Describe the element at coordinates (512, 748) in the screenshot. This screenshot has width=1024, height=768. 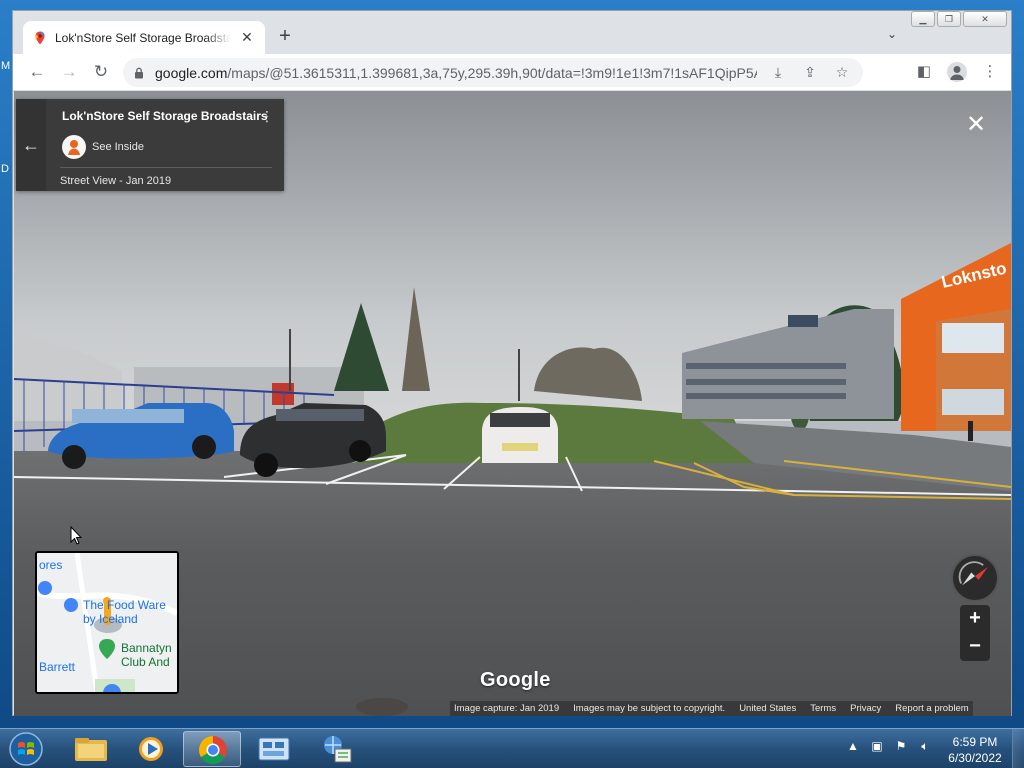
I see `taskbar: ▲ ▣ ⚑ 🔈︎ 6:59 PM 6/30/2022` at that location.